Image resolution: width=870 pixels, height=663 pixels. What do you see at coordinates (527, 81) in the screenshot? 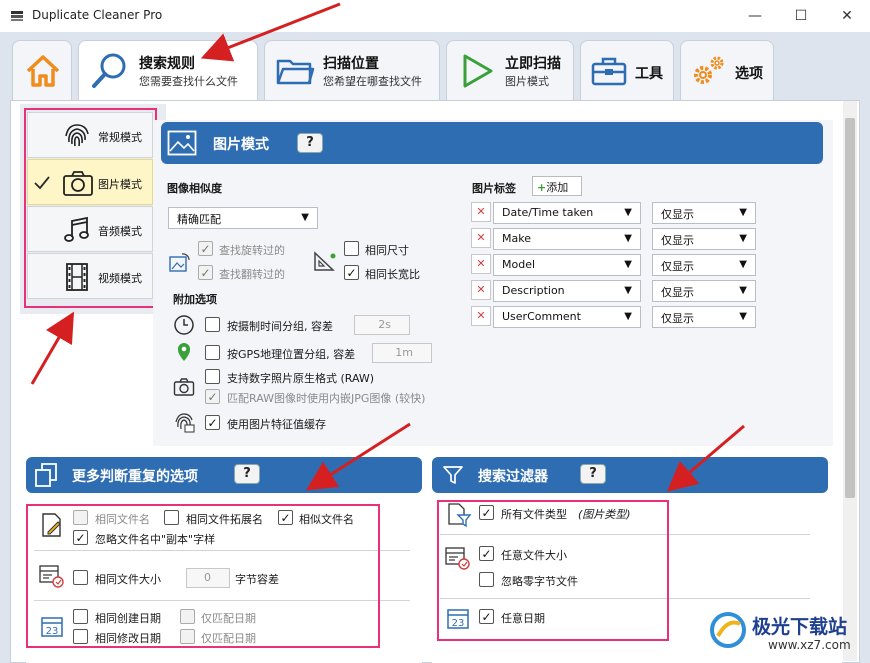
I see `tab-scan-now-sub: 图片模式` at bounding box center [527, 81].